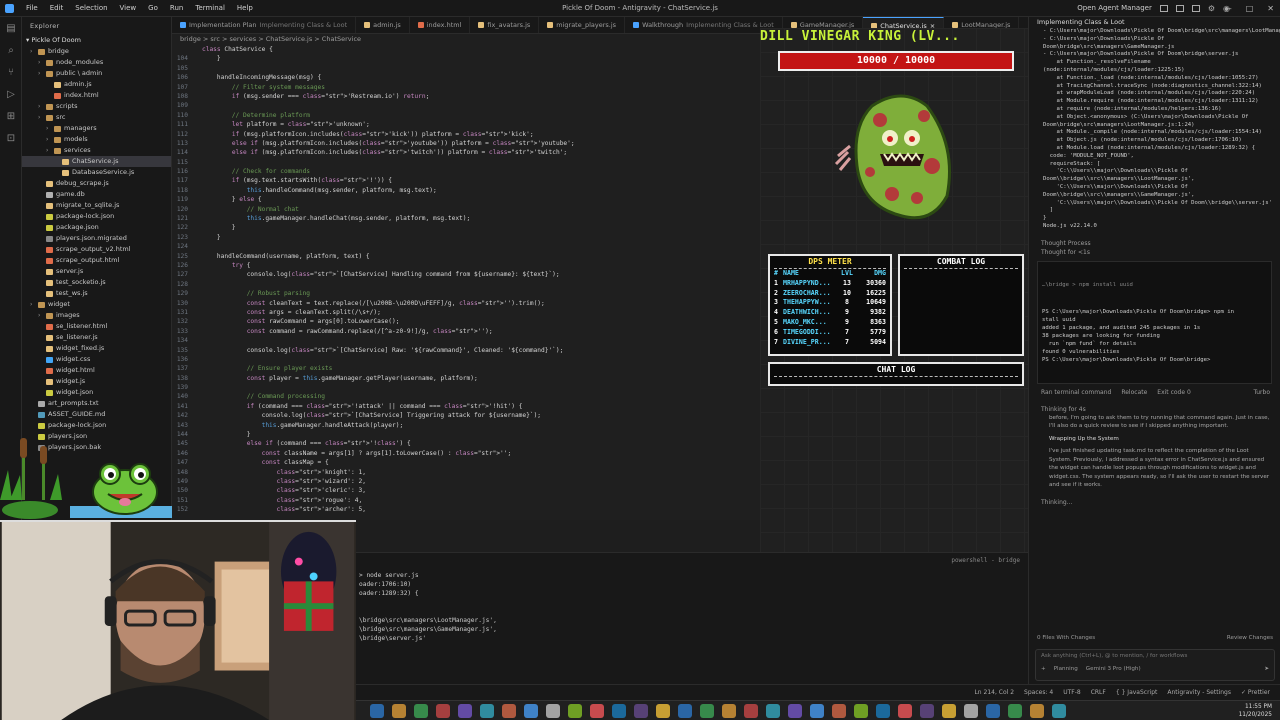  What do you see at coordinates (96, 161) in the screenshot?
I see `file-item: ChatService.js` at bounding box center [96, 161].